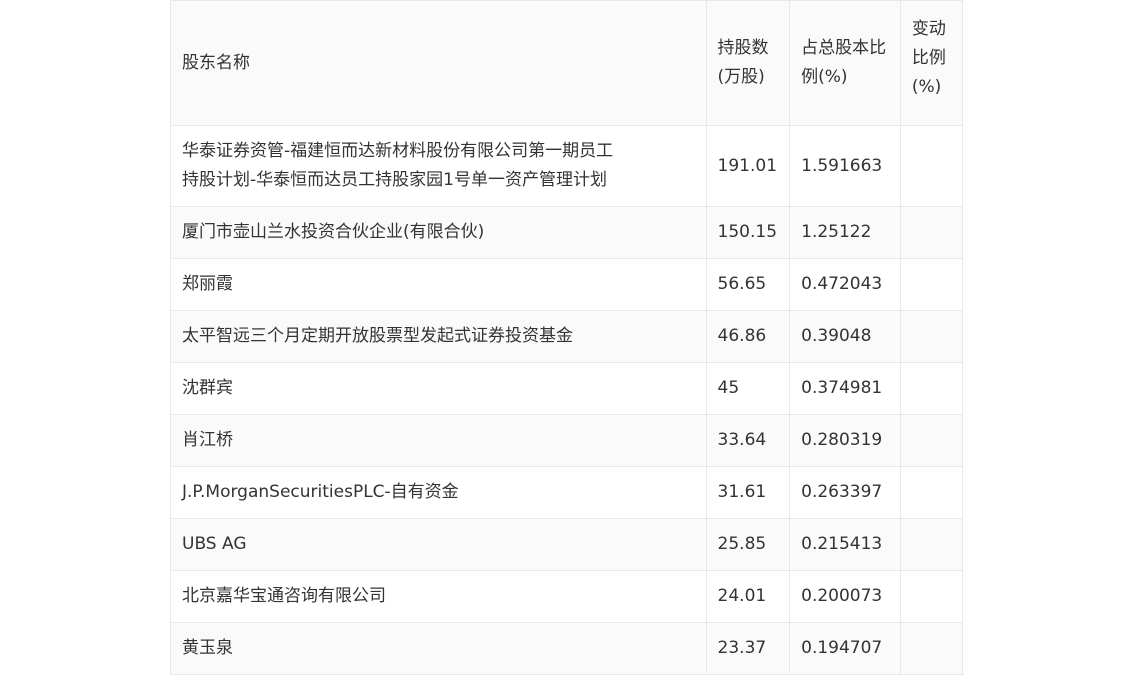  What do you see at coordinates (845, 440) in the screenshot?
I see `cell-ratio: 0.280319` at bounding box center [845, 440].